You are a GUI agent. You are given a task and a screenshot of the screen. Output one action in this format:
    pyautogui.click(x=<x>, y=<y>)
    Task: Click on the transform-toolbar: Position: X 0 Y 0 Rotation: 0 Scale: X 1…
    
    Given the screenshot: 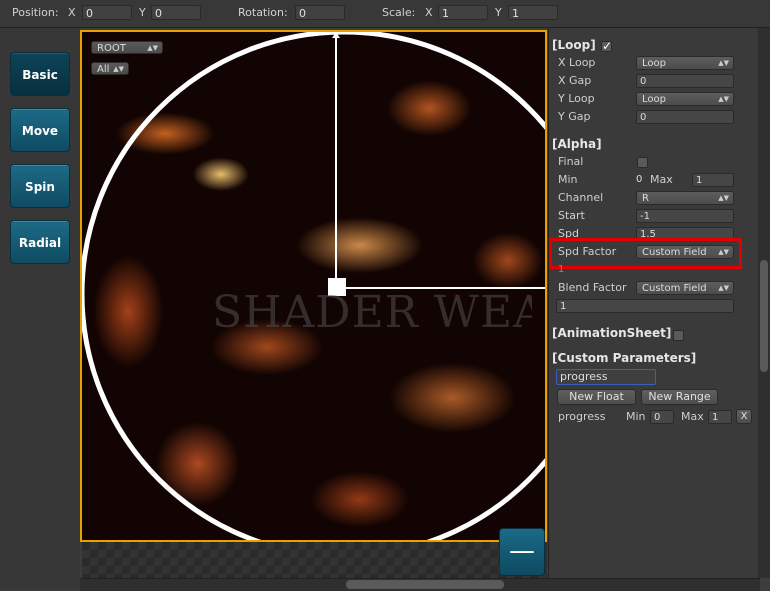 What is the action you would take?
    pyautogui.click(x=385, y=14)
    